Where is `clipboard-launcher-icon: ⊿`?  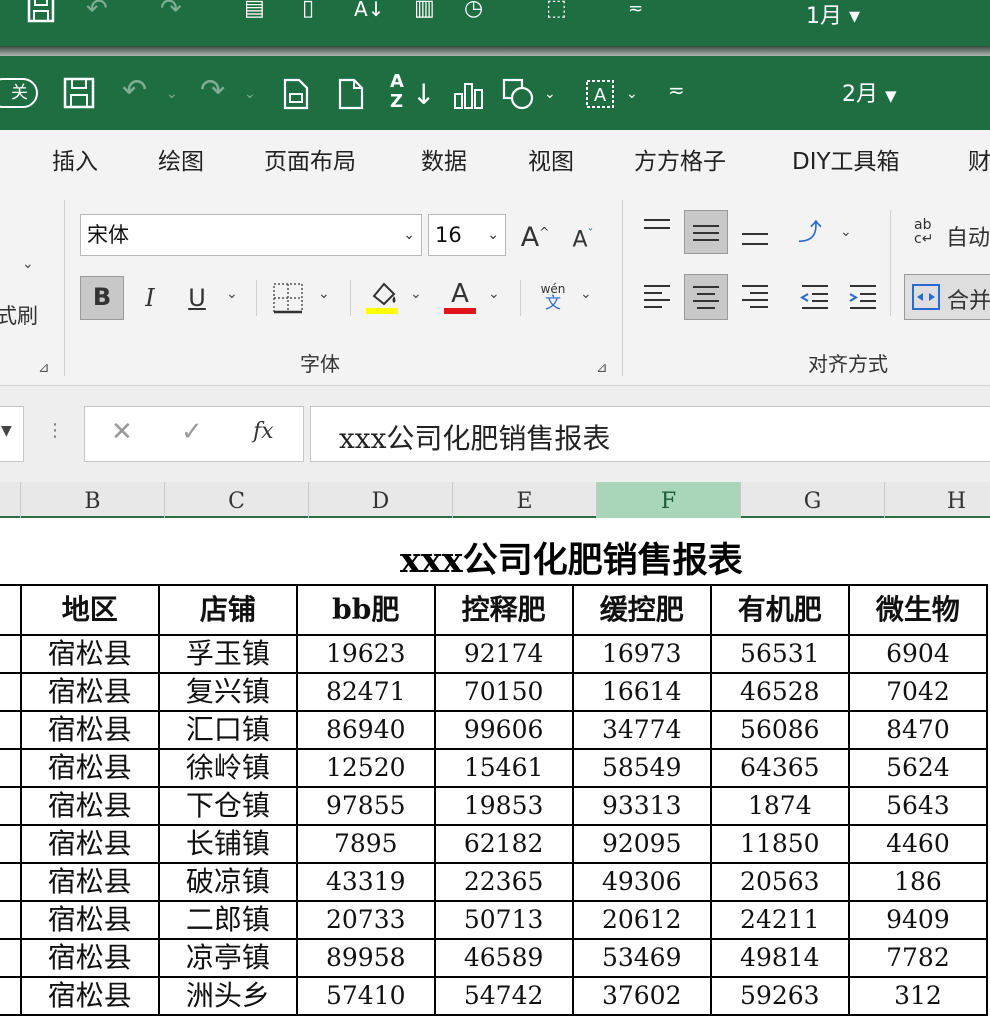
clipboard-launcher-icon: ⊿ is located at coordinates (44, 368).